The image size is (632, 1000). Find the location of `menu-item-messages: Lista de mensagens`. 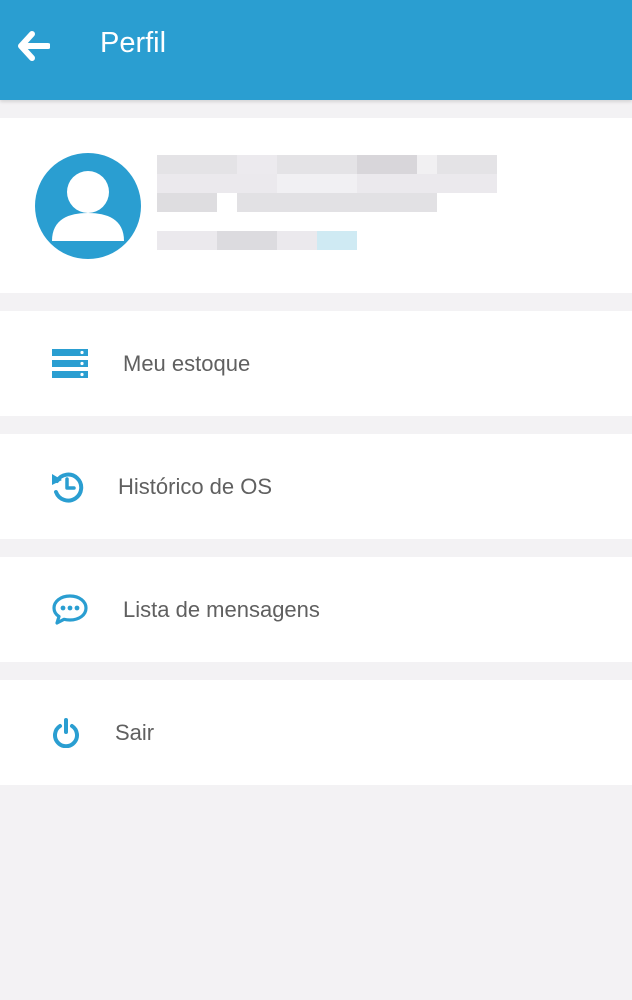

menu-item-messages: Lista de mensagens is located at coordinates (316, 609).